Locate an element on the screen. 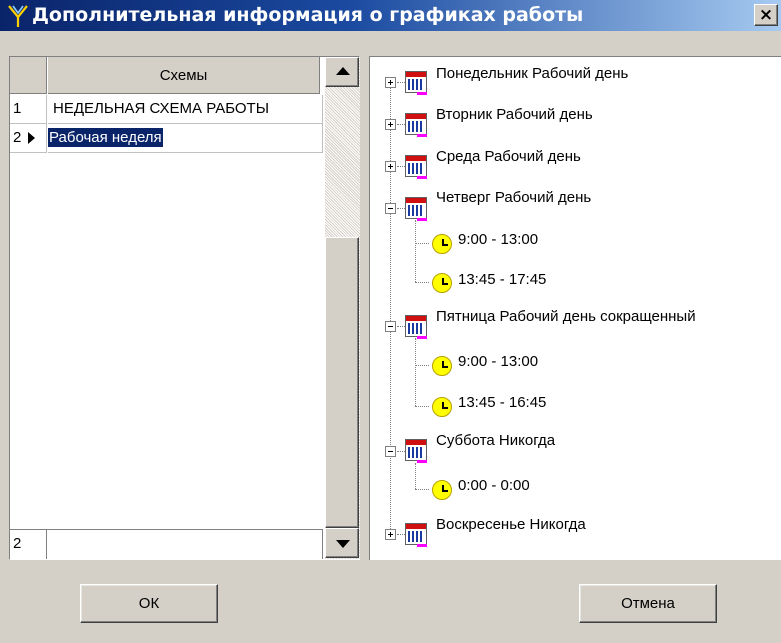 Image resolution: width=781 pixels, height=643 pixels. ok-button: ОК is located at coordinates (149, 603).